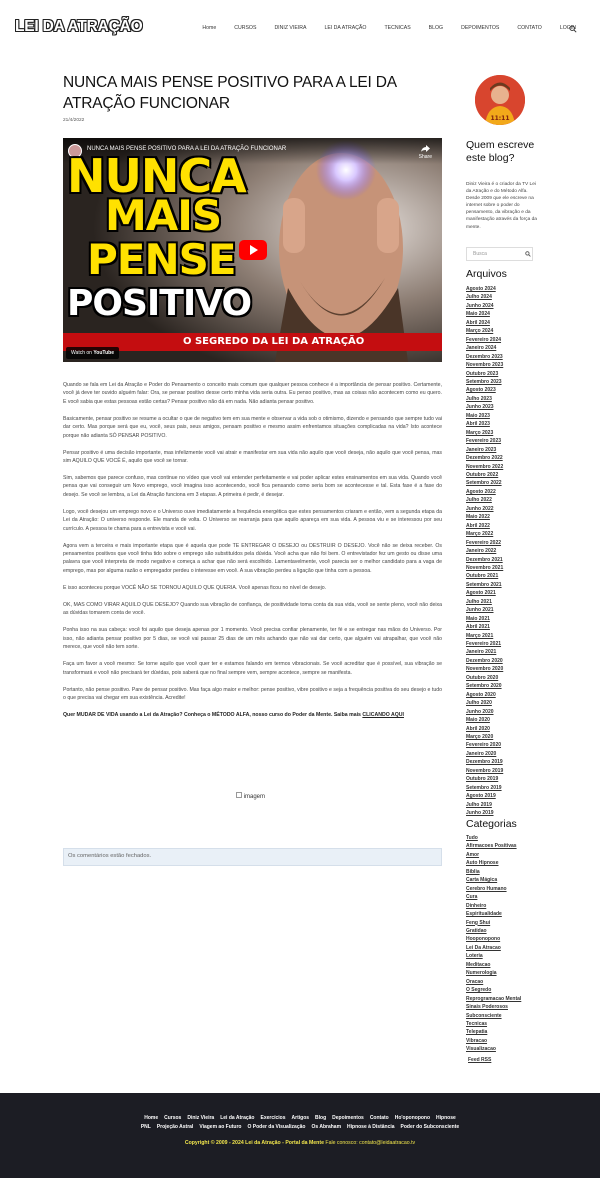 This screenshot has height=1178, width=600. I want to click on category-link: O Segredo, so click(493, 990).